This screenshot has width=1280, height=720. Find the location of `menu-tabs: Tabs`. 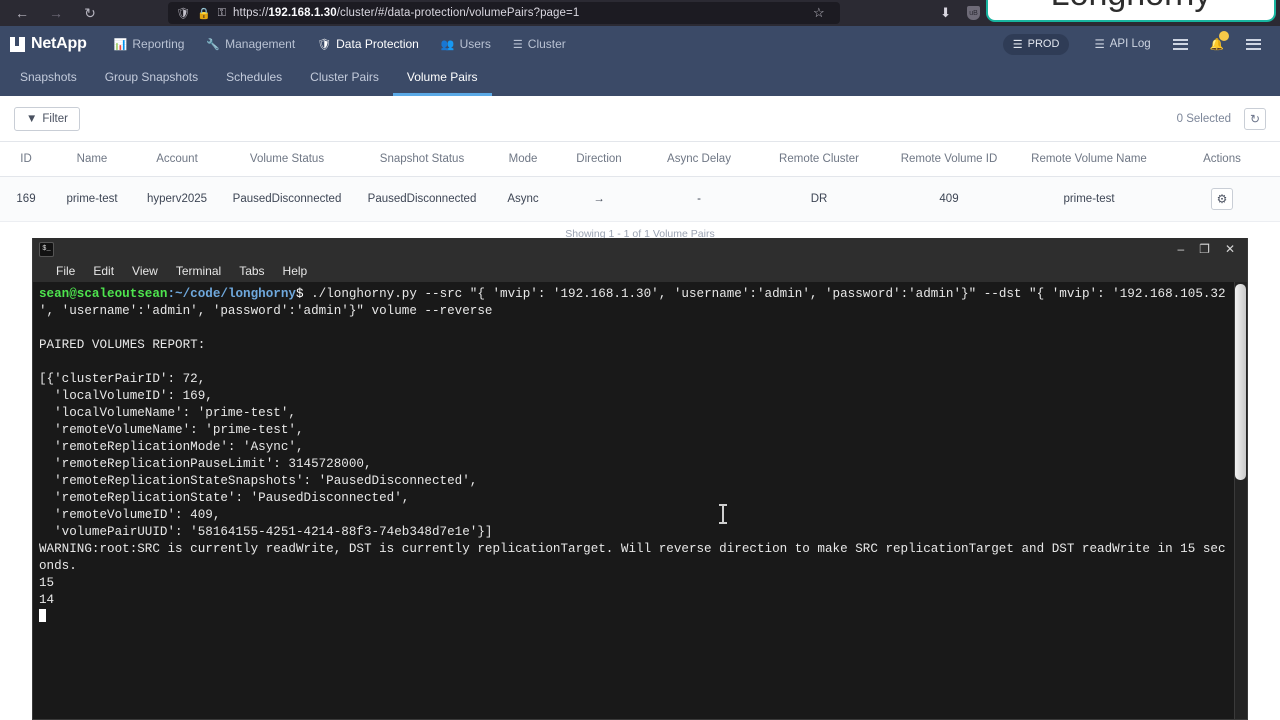

menu-tabs: Tabs is located at coordinates (251, 271).